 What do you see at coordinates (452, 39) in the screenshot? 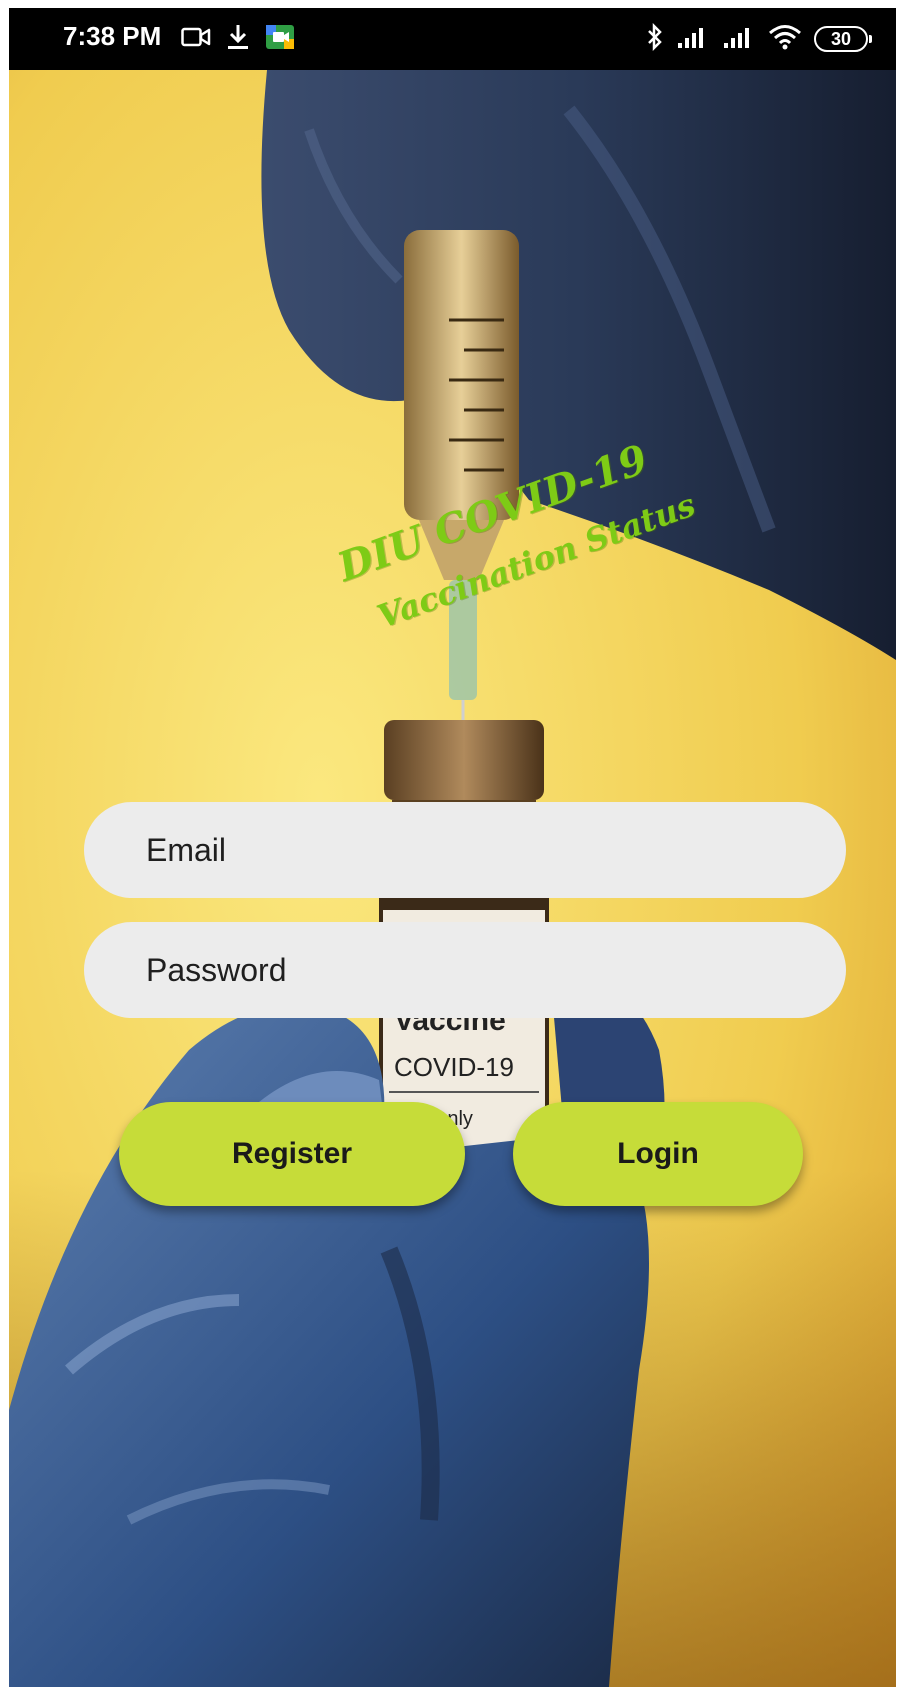
I see `status-bar: 7:38 PM 30` at bounding box center [452, 39].